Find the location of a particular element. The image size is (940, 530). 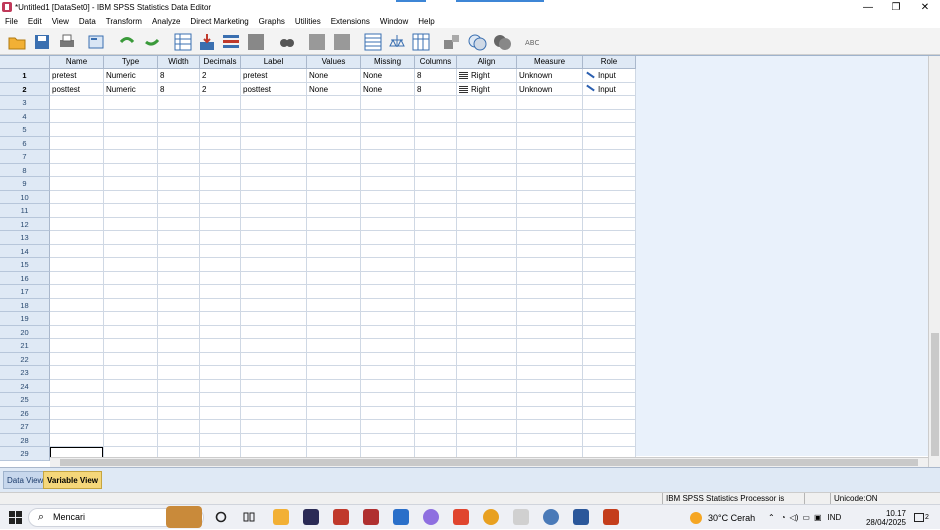

cell-align: Right is located at coordinates (487, 76).